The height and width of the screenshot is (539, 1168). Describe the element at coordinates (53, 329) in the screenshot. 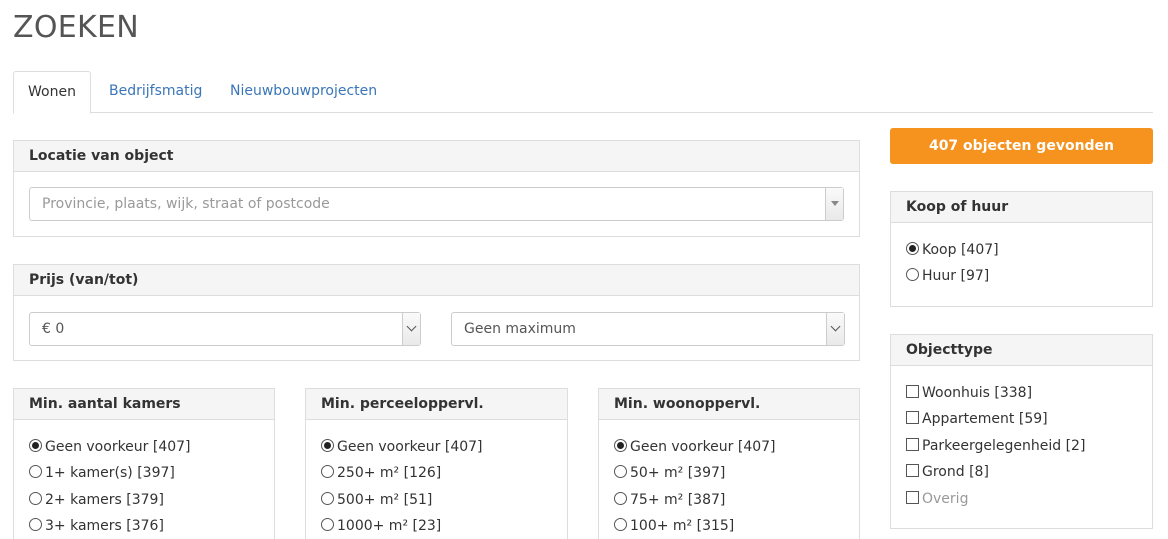

I see `price-min-value: € 0` at that location.